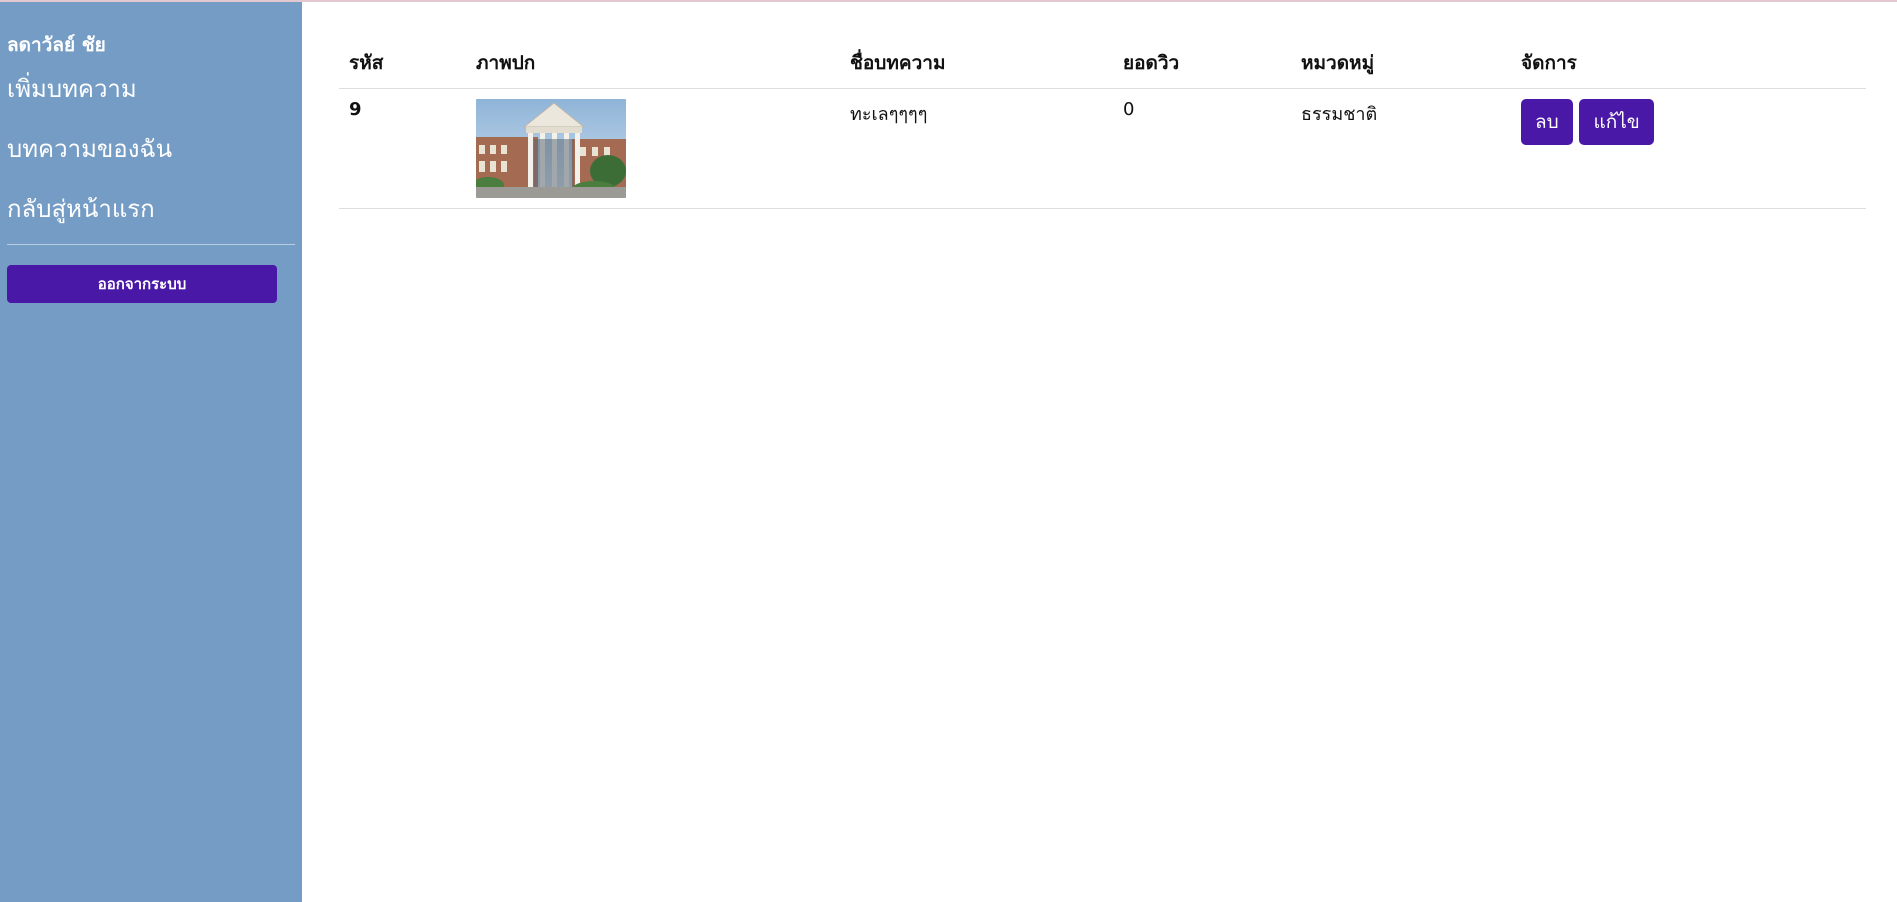 This screenshot has height=902, width=1897. What do you see at coordinates (1688, 68) in the screenshot?
I see `header-actions: จัดการ` at bounding box center [1688, 68].